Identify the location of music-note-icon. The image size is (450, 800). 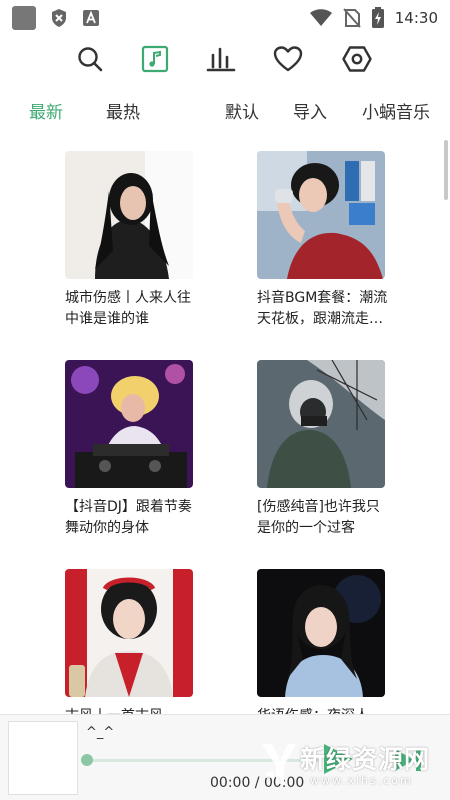
(155, 61).